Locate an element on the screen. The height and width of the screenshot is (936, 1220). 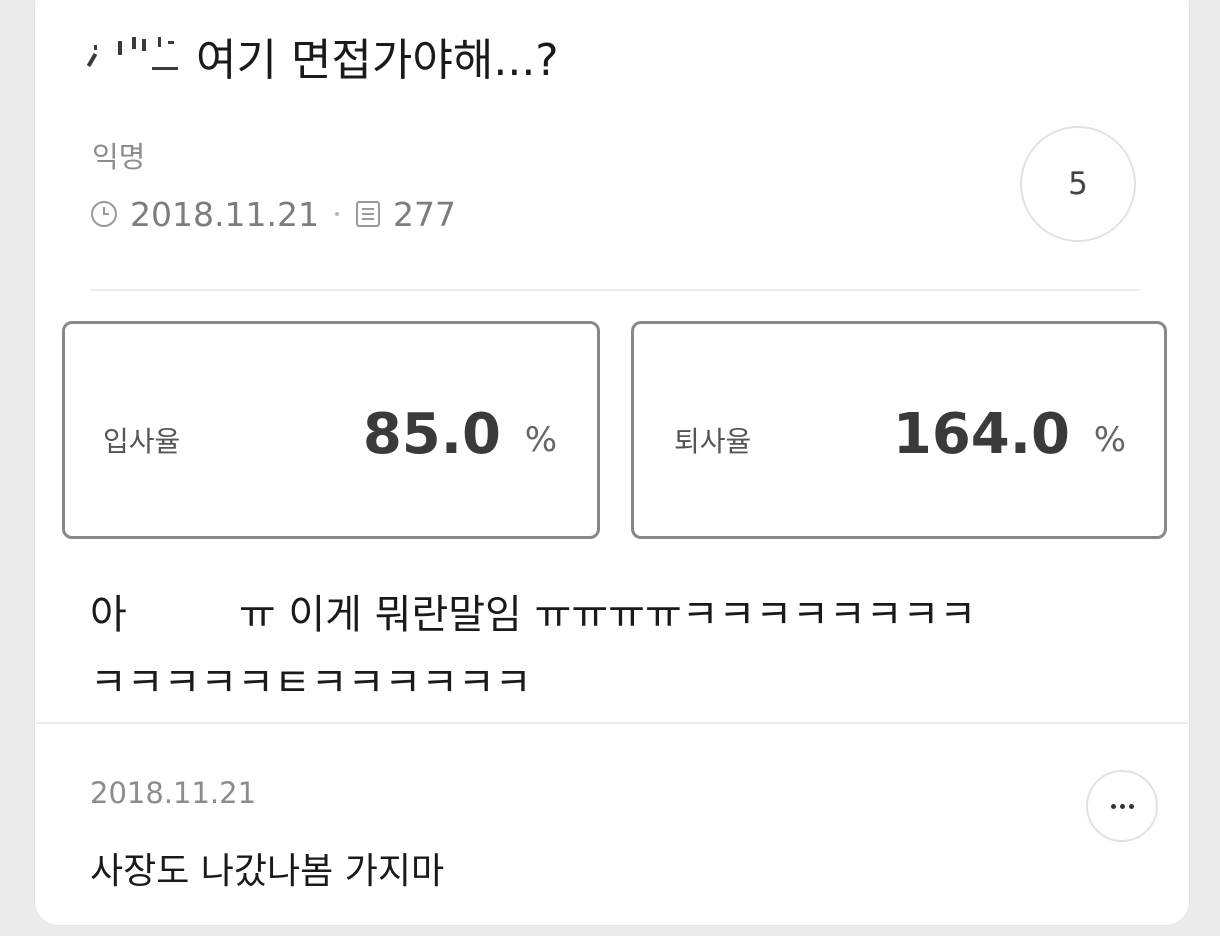
more-icon is located at coordinates (1113, 806).